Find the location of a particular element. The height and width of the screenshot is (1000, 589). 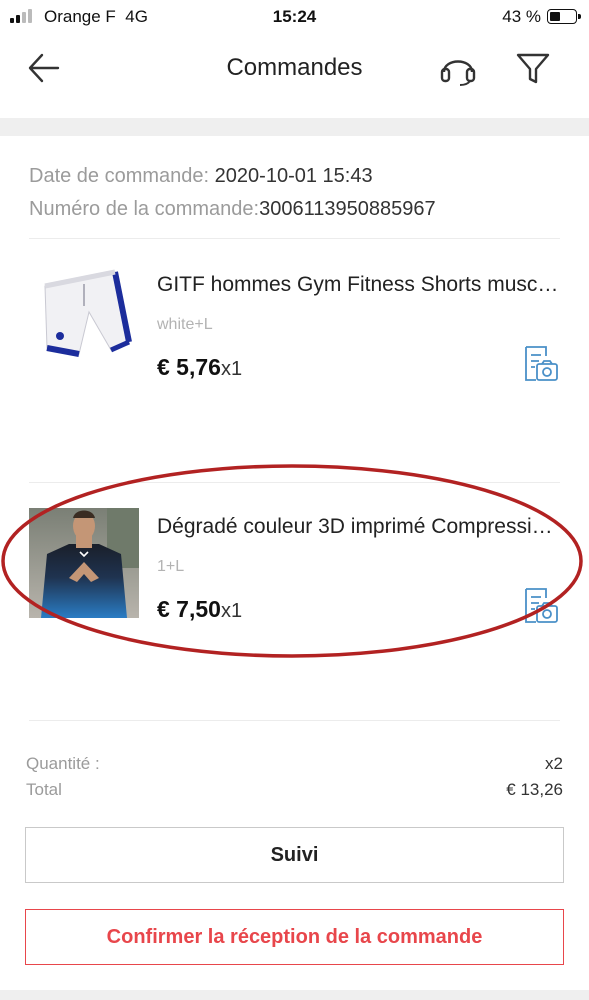

filter-icon is located at coordinates (533, 68).